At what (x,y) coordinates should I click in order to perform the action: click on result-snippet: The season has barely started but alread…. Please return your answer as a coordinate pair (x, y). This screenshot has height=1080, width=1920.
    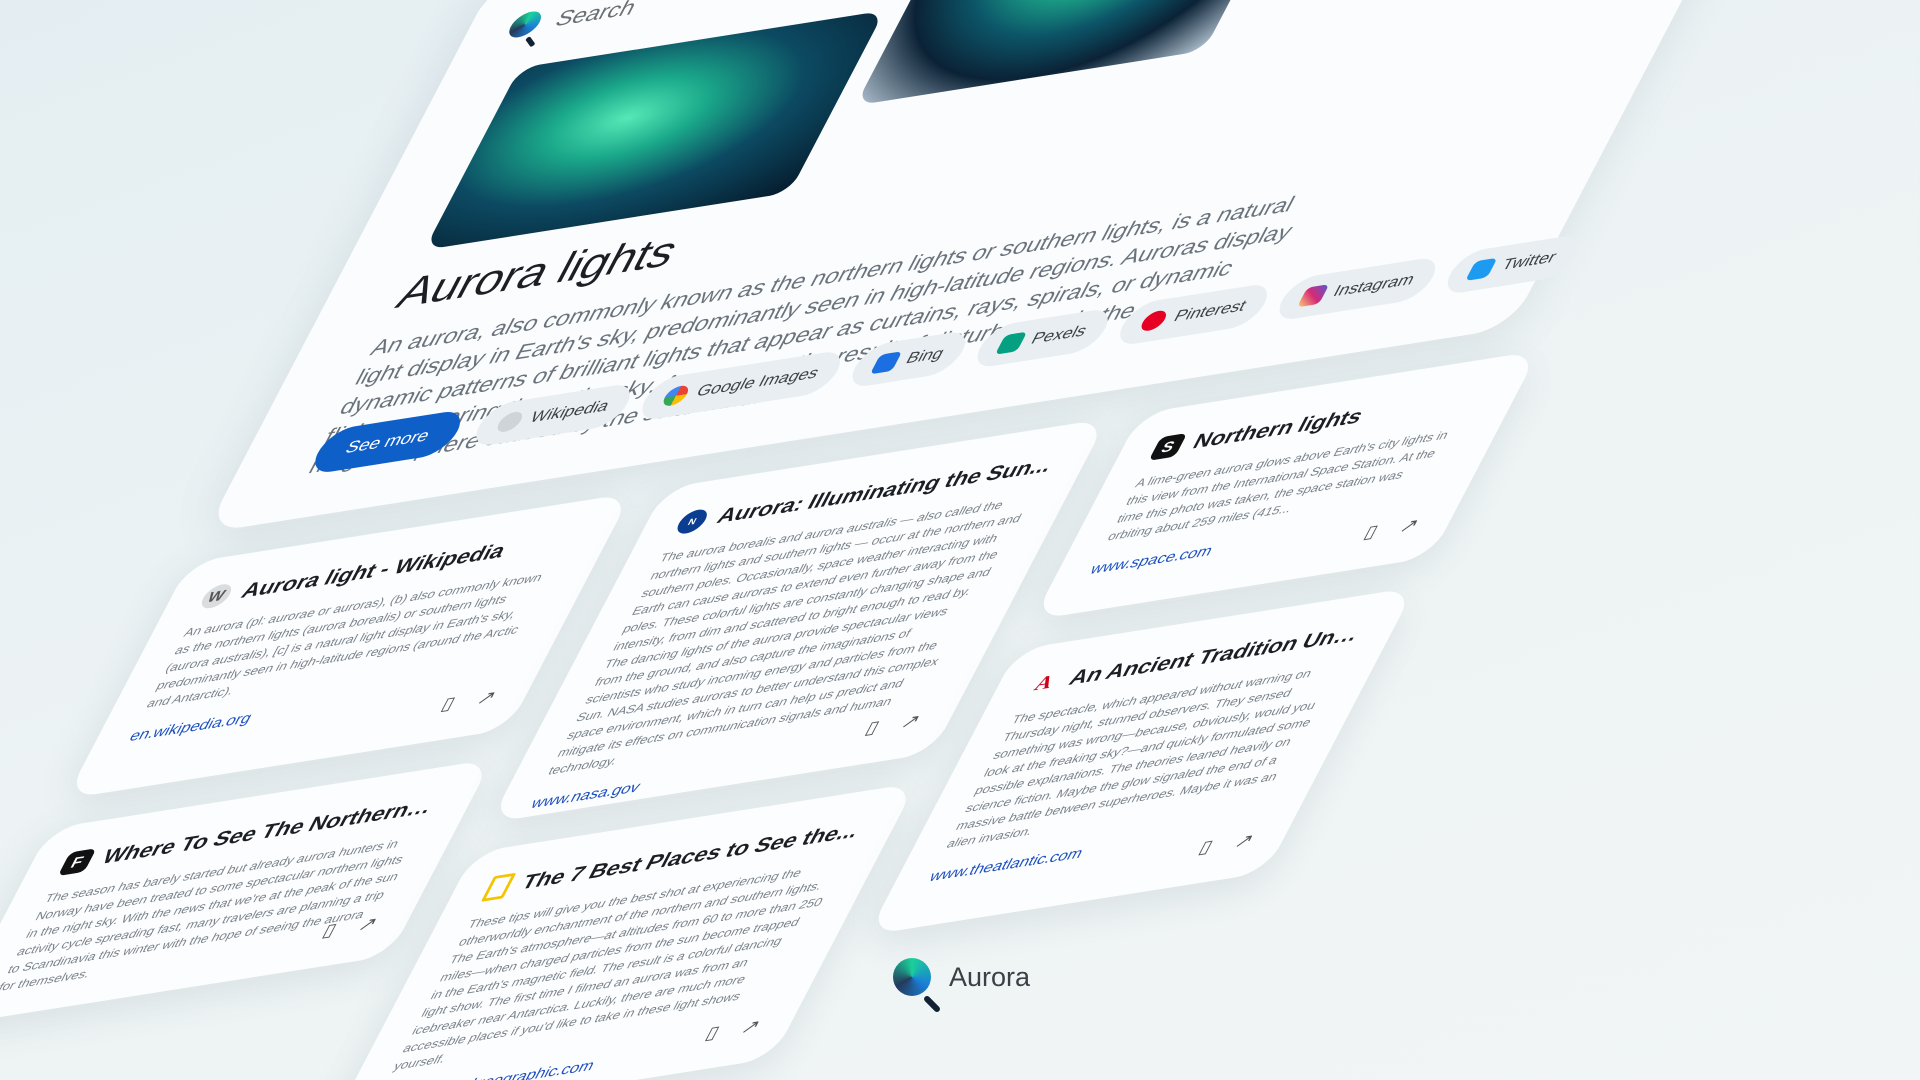
    Looking at the image, I should click on (203, 915).